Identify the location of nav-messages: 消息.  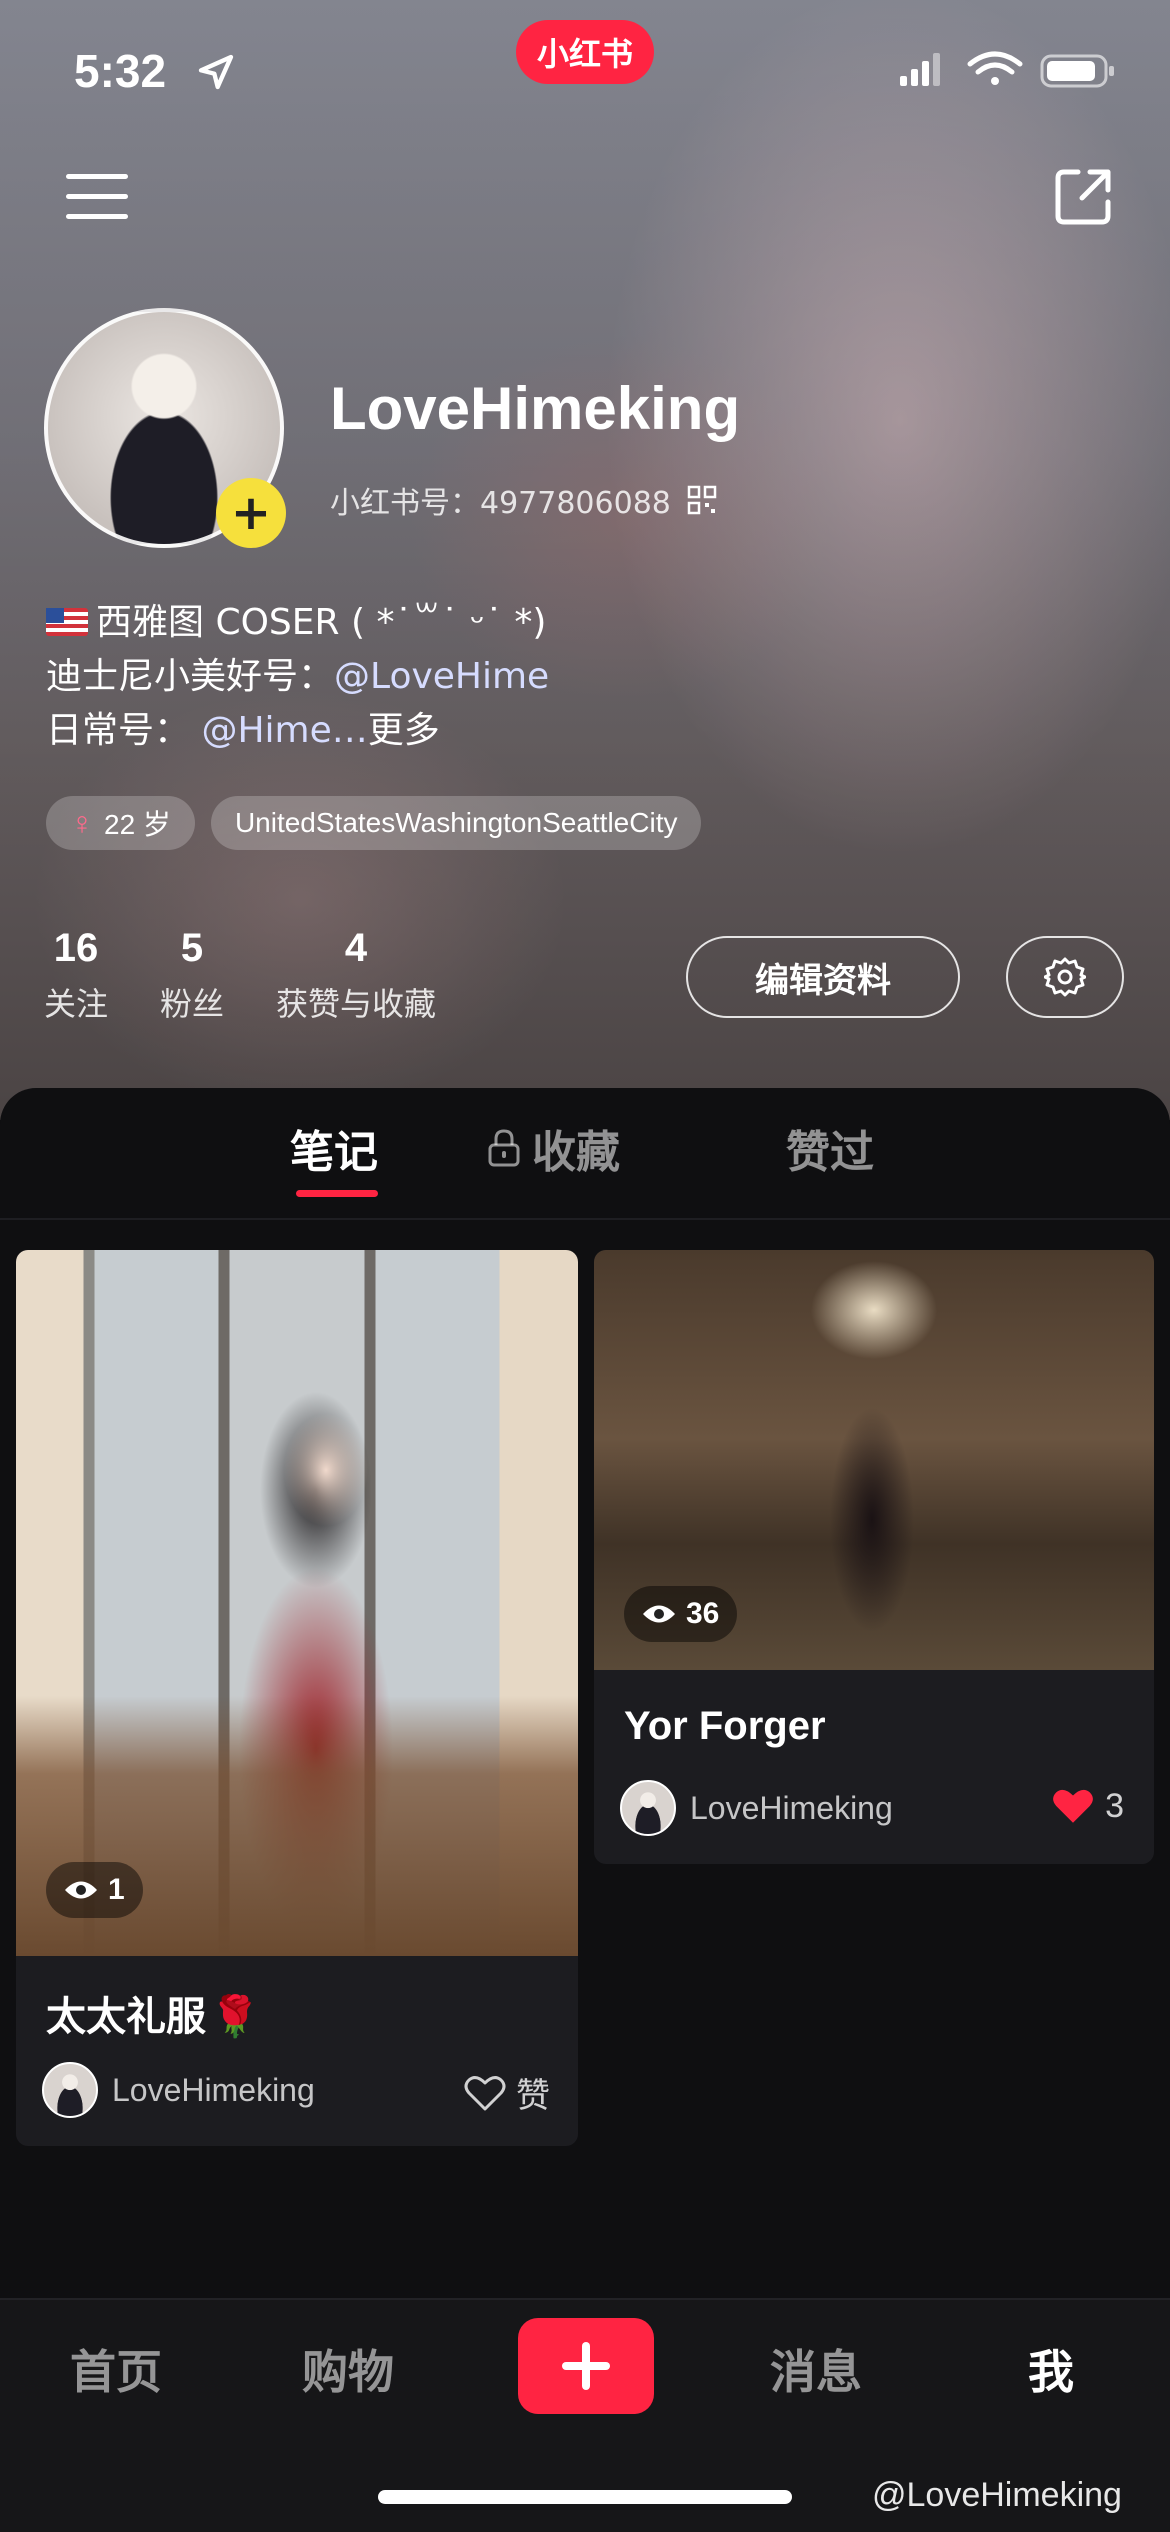
(816, 2369).